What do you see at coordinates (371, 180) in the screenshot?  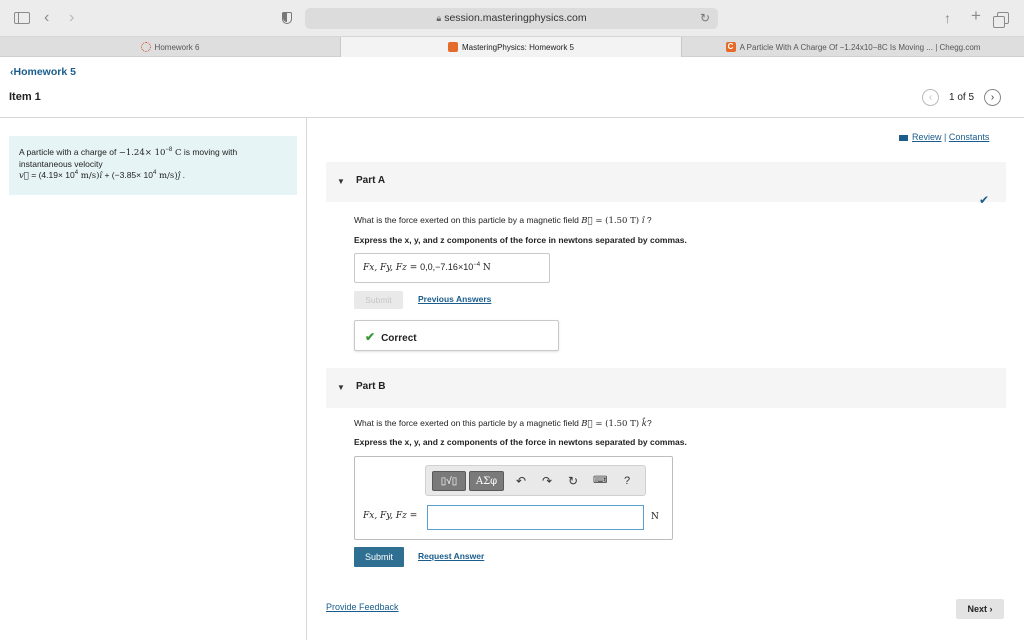 I see `part-a-title: Part A` at bounding box center [371, 180].